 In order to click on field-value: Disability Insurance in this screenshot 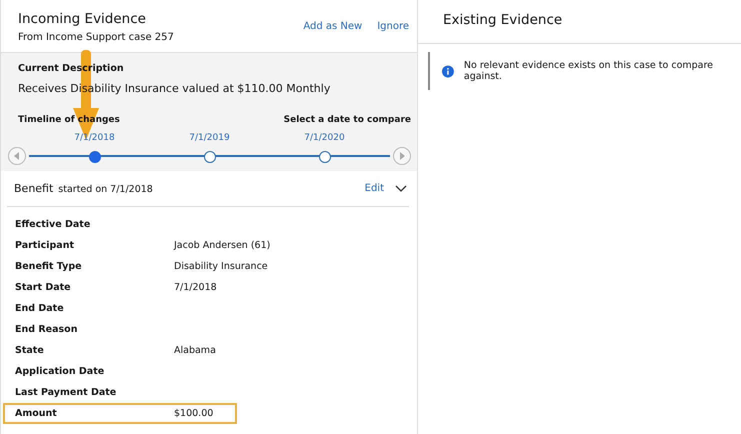, I will do `click(221, 266)`.